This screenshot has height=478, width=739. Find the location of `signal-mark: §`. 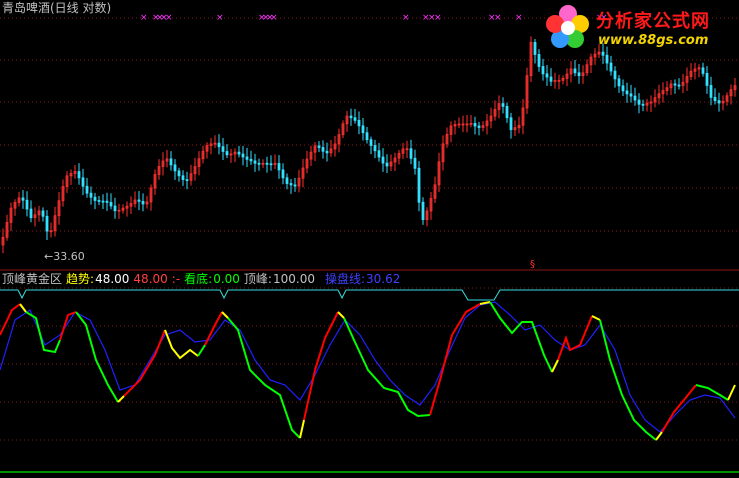

signal-mark: § is located at coordinates (532, 264).